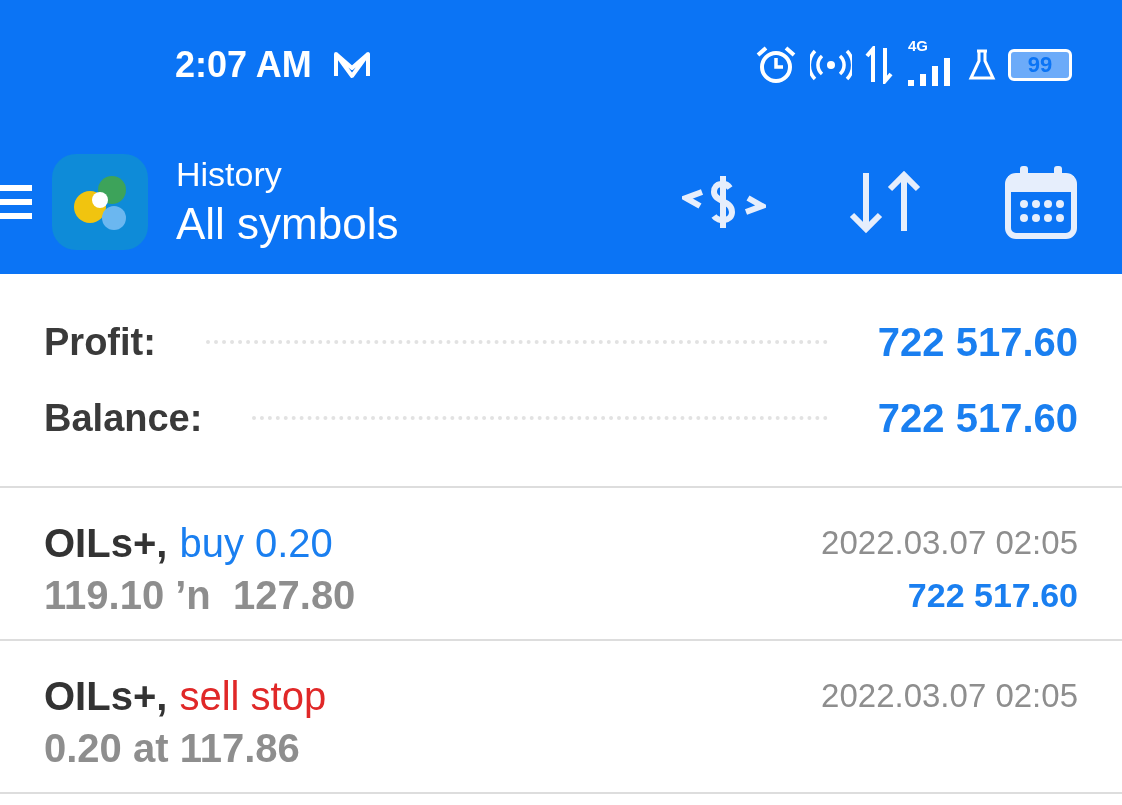 This screenshot has width=1122, height=805. What do you see at coordinates (253, 696) in the screenshot?
I see `order-type-label: sell stop` at bounding box center [253, 696].